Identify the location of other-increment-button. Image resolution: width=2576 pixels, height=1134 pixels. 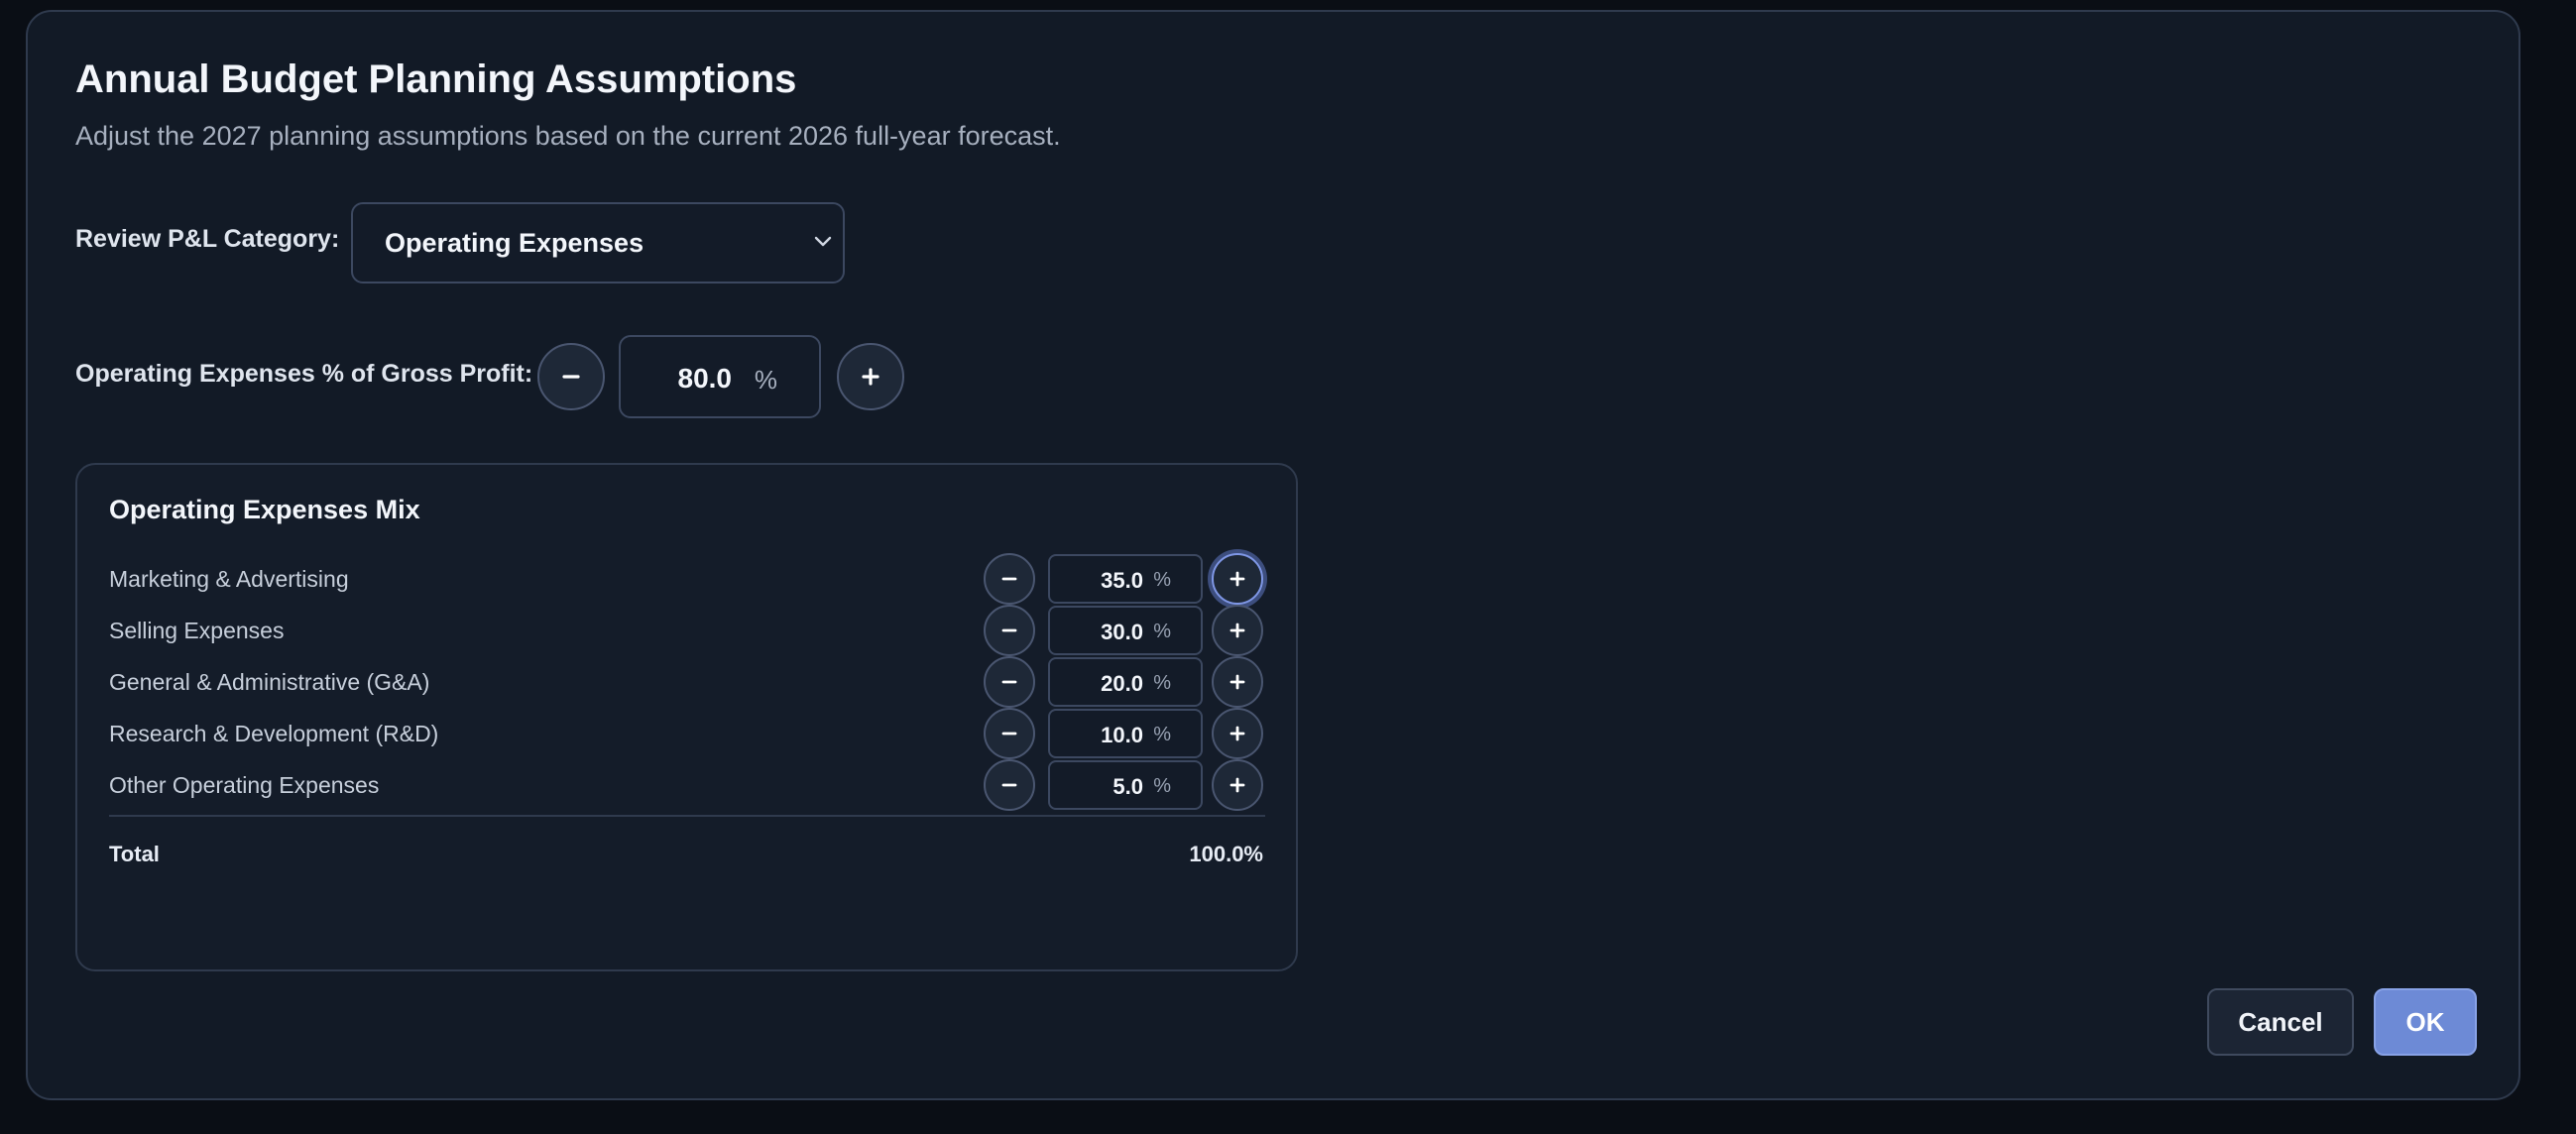
(1238, 785).